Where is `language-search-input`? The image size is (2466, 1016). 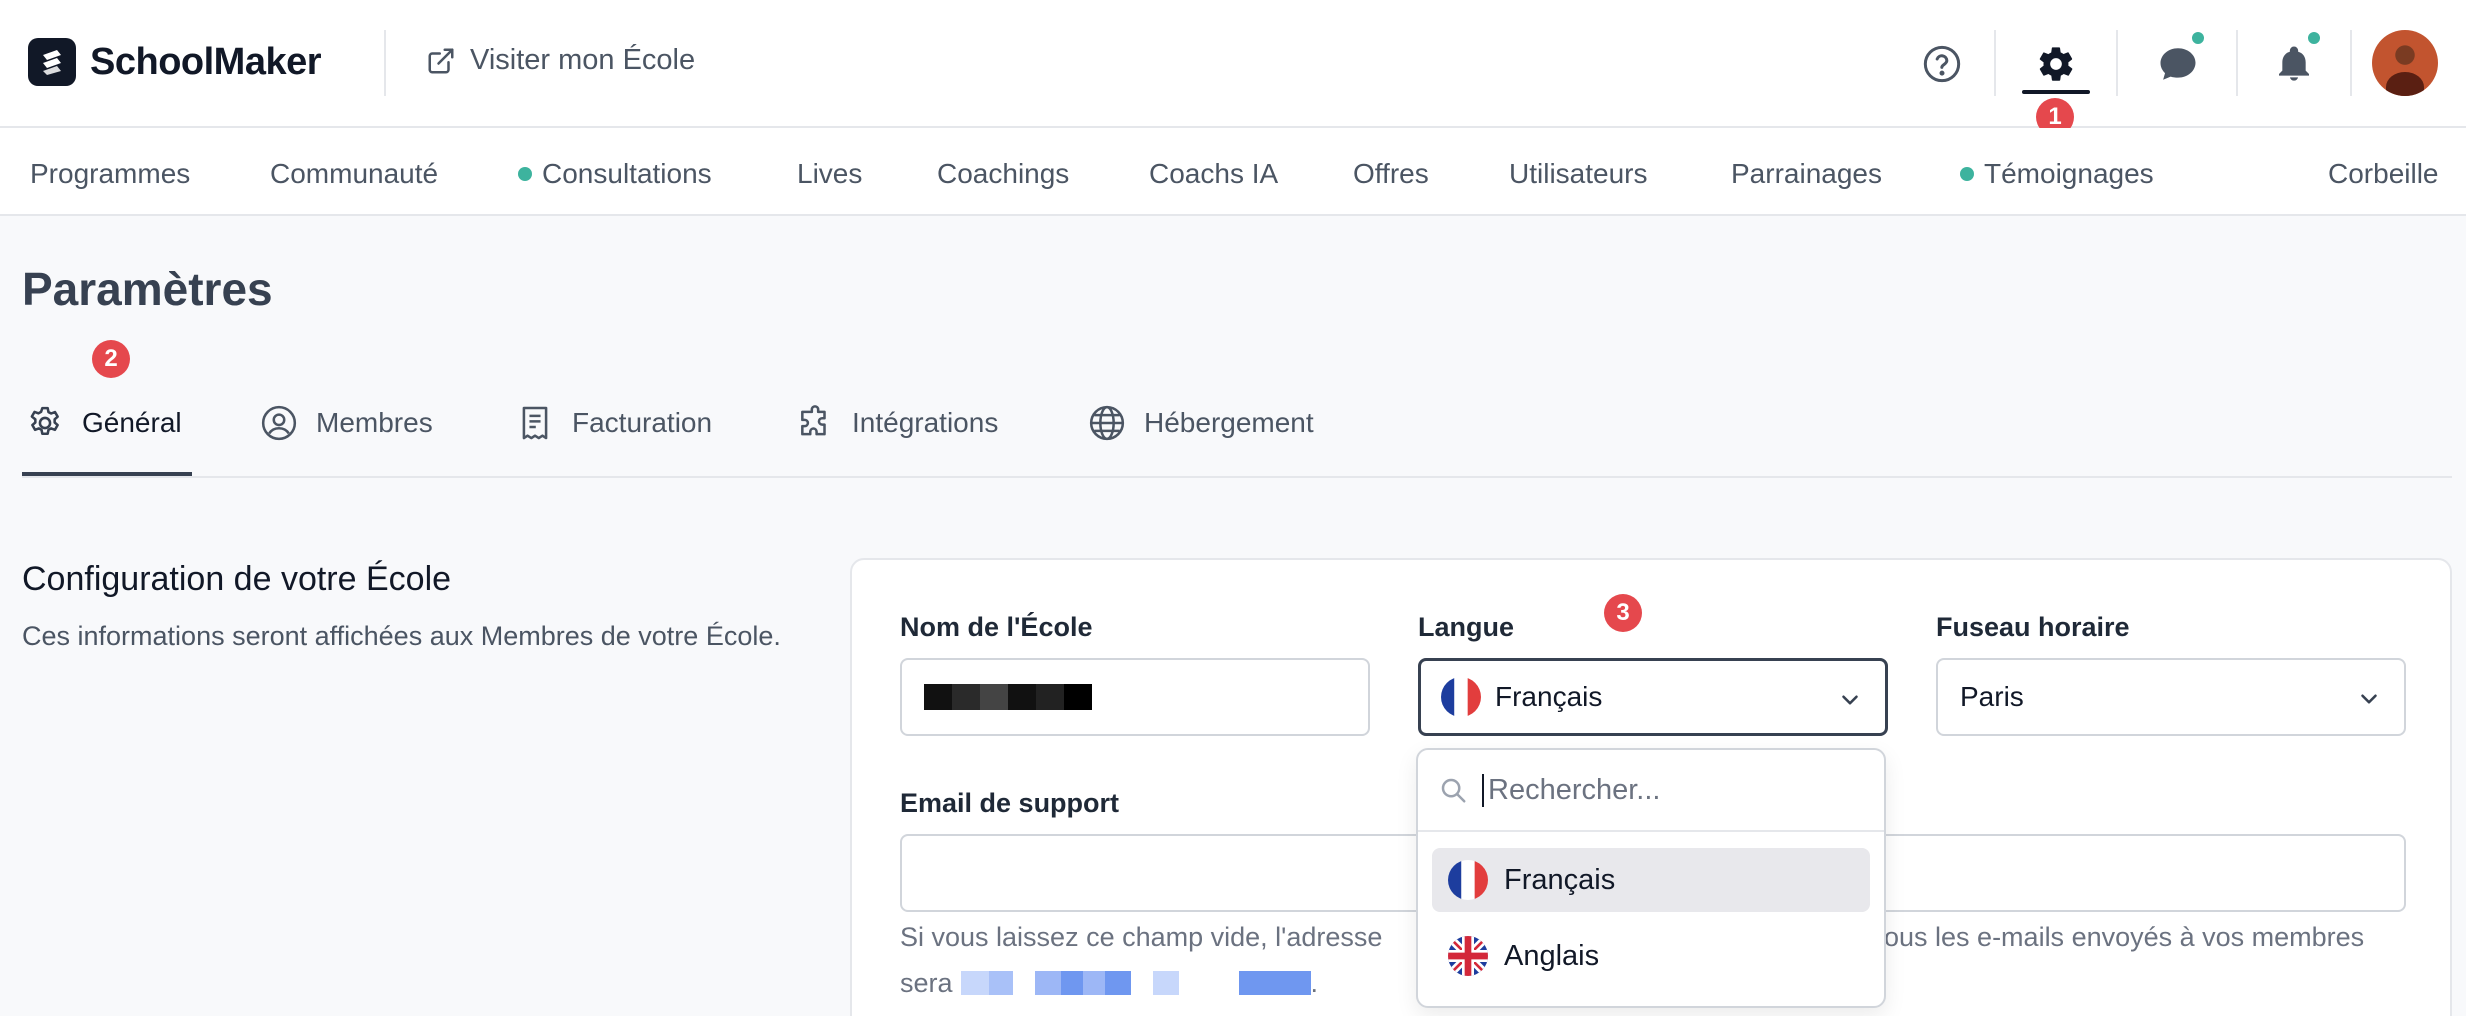
language-search-input is located at coordinates (1672, 790).